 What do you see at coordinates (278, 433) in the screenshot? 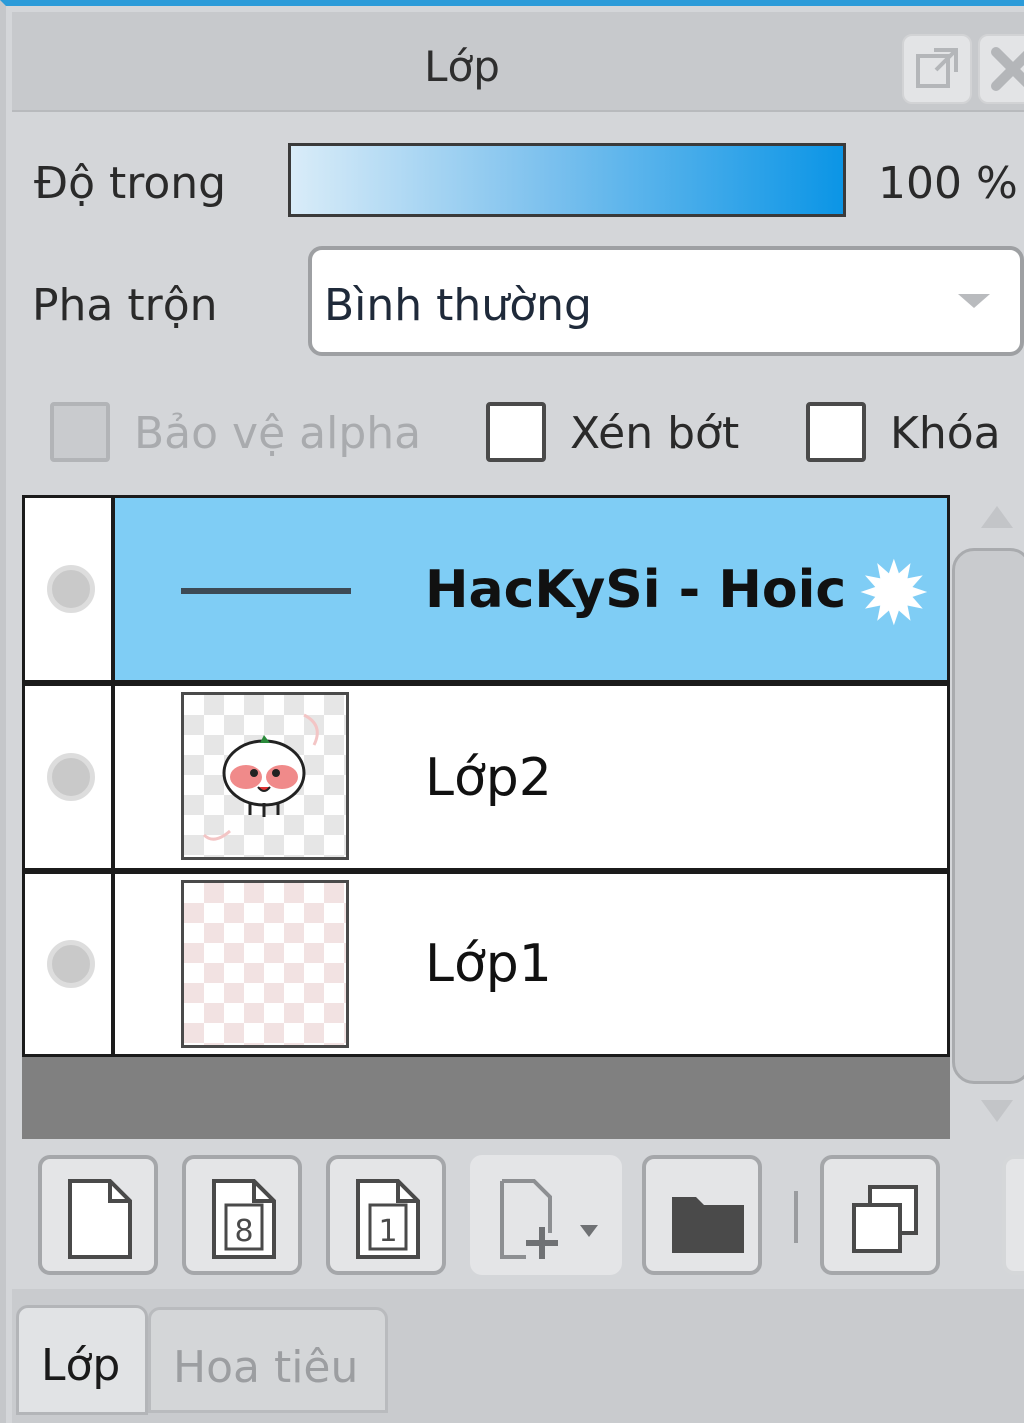
I see `protect-alpha-label: Bảo vệ alpha` at bounding box center [278, 433].